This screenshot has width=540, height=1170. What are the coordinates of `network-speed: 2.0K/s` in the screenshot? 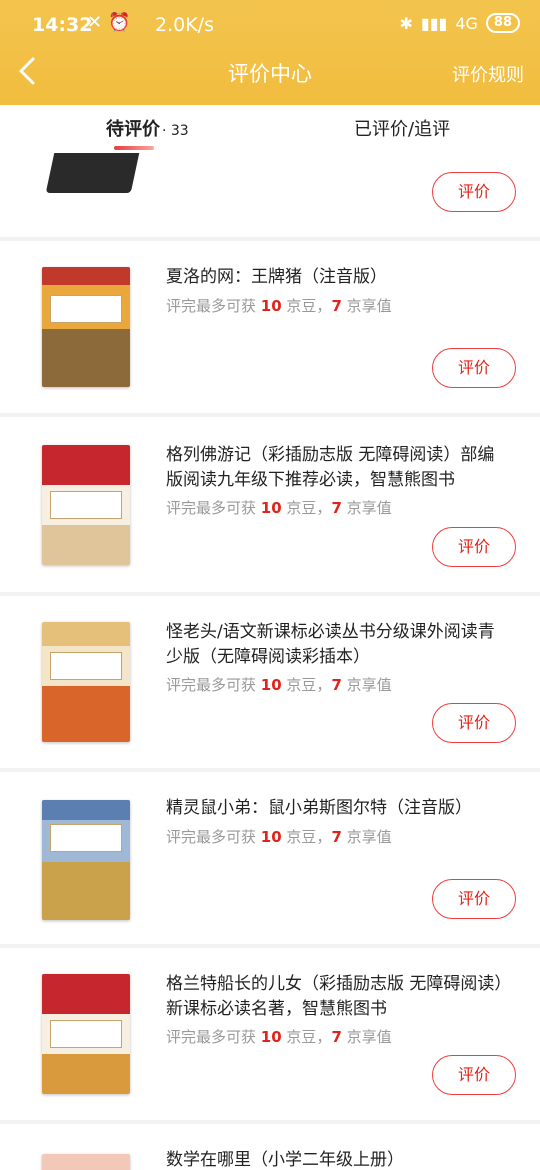 It's located at (184, 25).